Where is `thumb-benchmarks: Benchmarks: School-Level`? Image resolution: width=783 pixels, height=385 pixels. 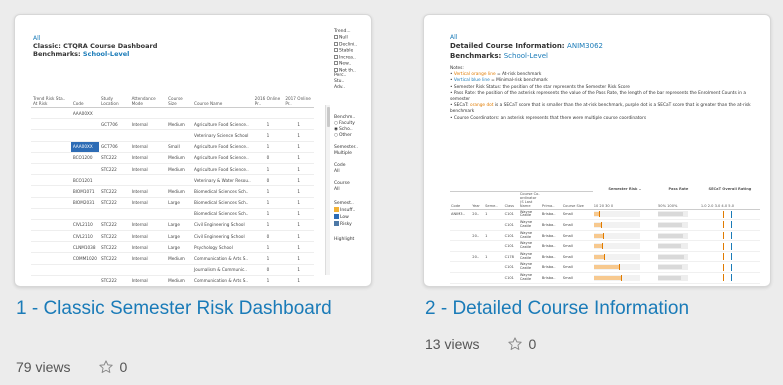
thumb-benchmarks: Benchmarks: School-Level is located at coordinates (81, 54).